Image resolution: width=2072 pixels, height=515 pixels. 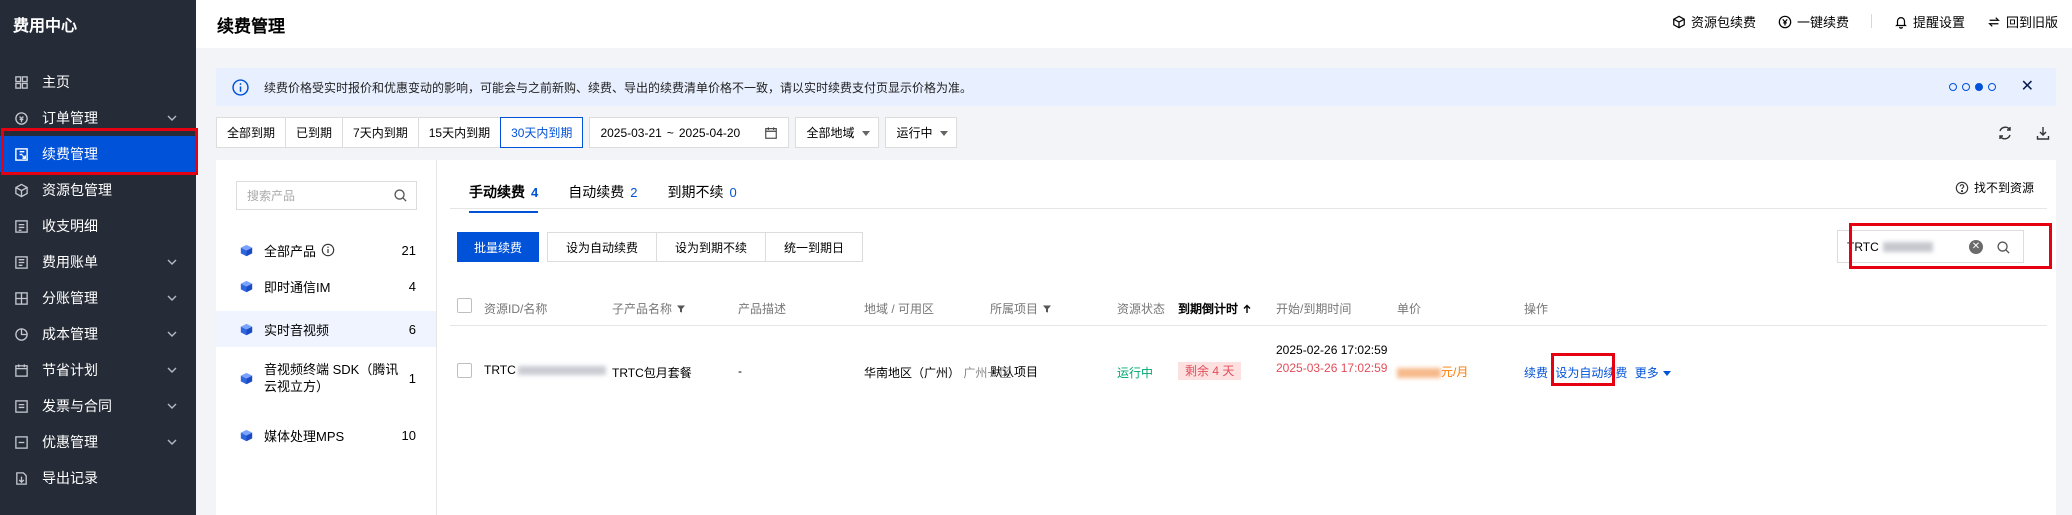 I want to click on tab-count: 0, so click(x=733, y=192).